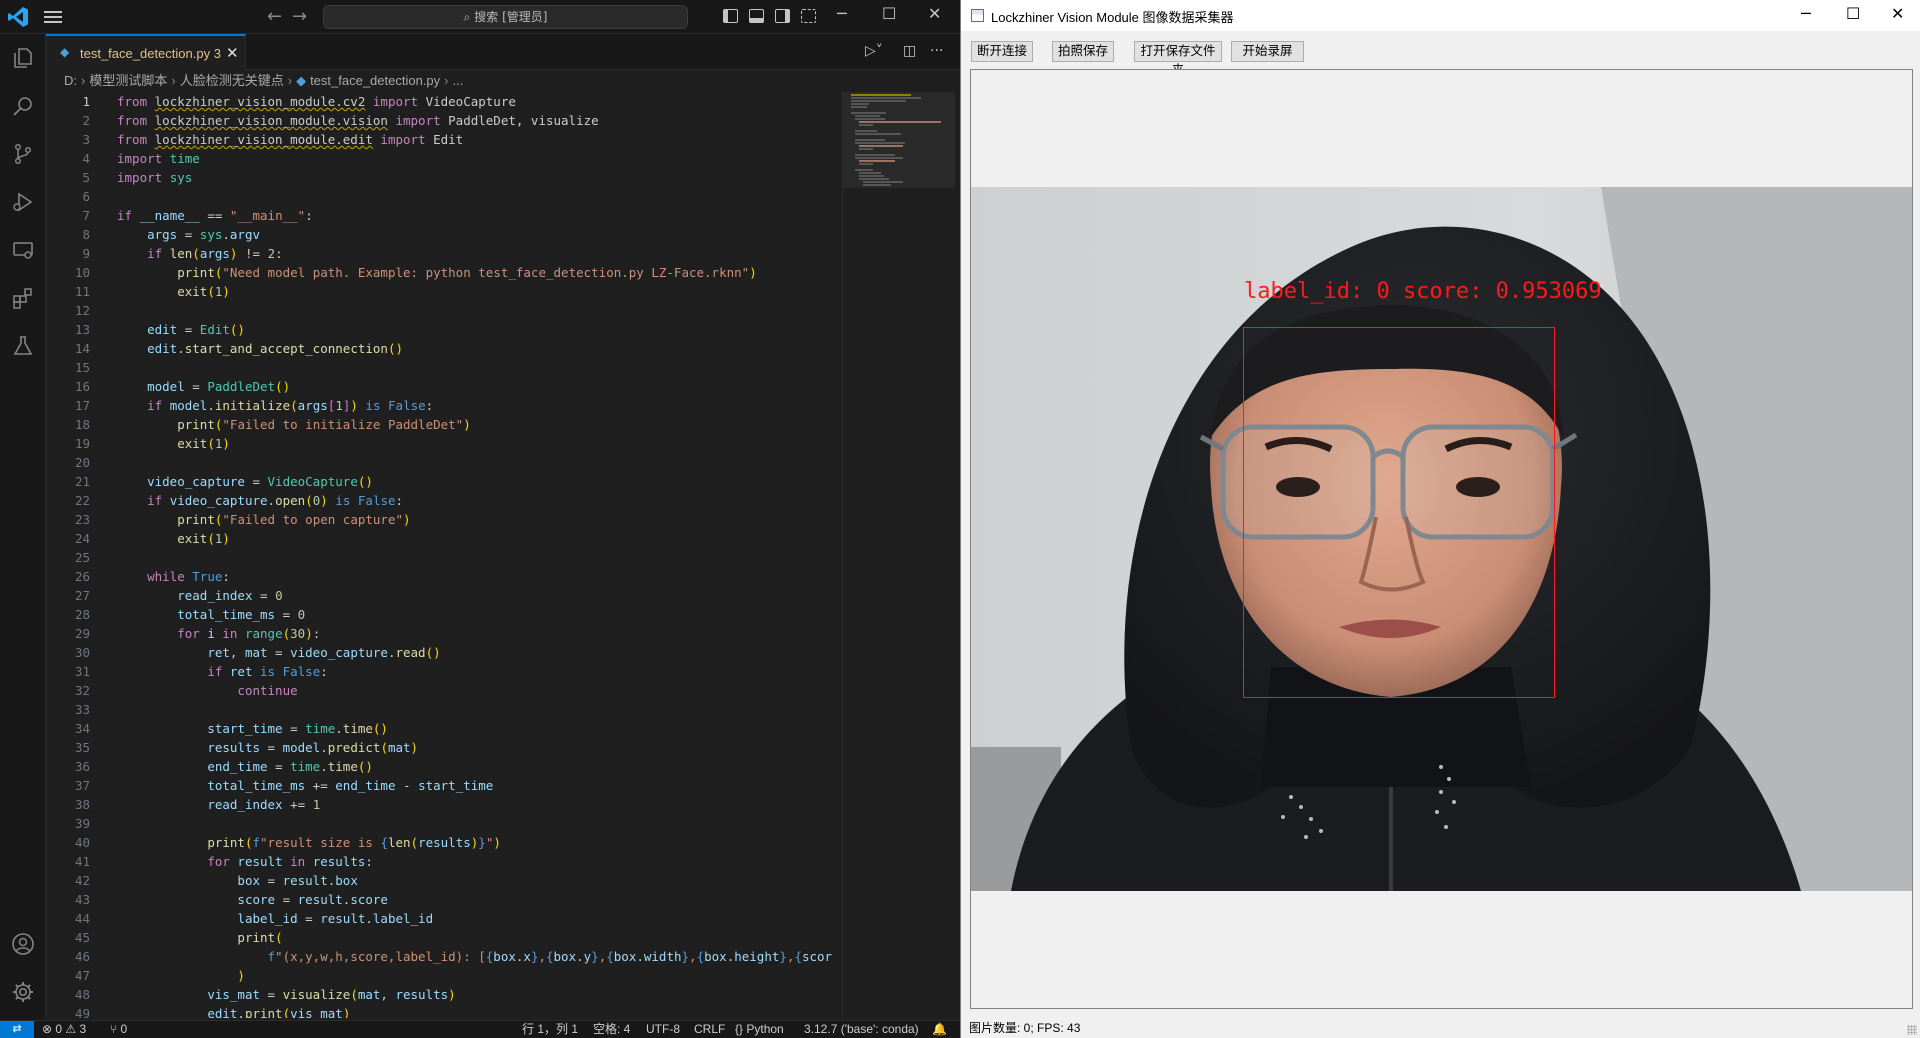 The height and width of the screenshot is (1038, 1920). Describe the element at coordinates (53, 17) in the screenshot. I see `menu-icon` at that location.